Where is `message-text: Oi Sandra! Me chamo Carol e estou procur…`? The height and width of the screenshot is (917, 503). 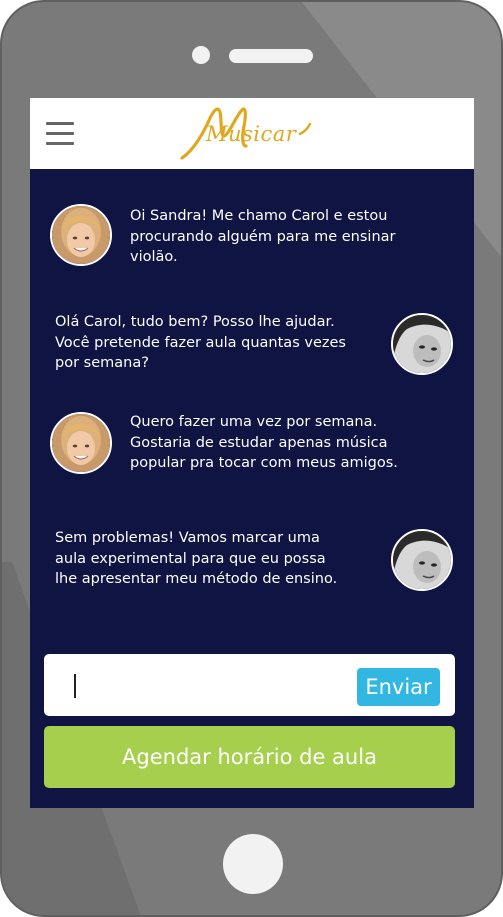 message-text: Oi Sandra! Me chamo Carol e estou procur… is located at coordinates (263, 236).